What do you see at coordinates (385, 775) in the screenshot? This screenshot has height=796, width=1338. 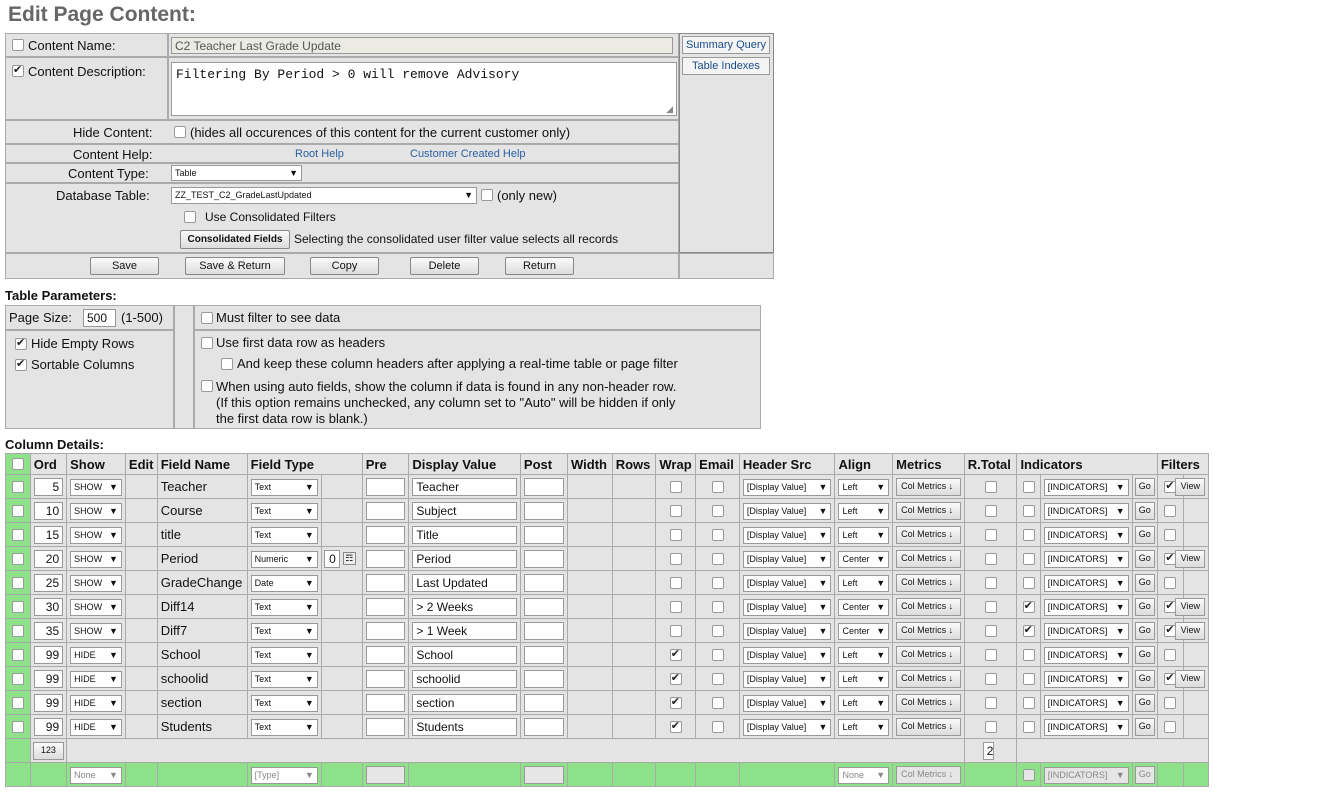 I see `new-row-pre-input` at bounding box center [385, 775].